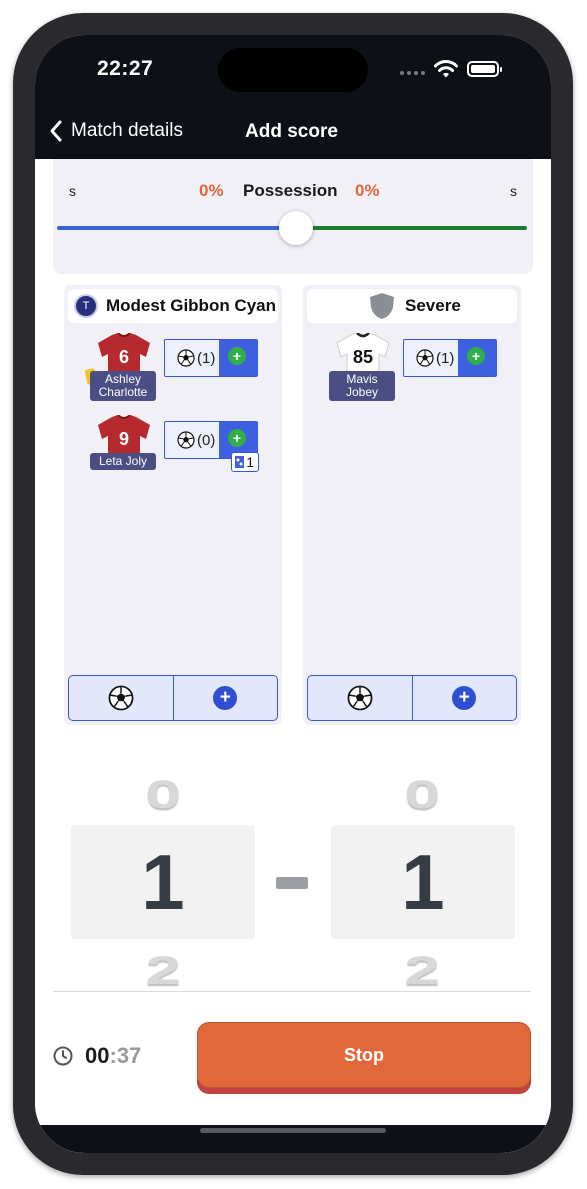 The width and height of the screenshot is (587, 1189). Describe the element at coordinates (290, 190) in the screenshot. I see `possession-label: Possession` at that location.